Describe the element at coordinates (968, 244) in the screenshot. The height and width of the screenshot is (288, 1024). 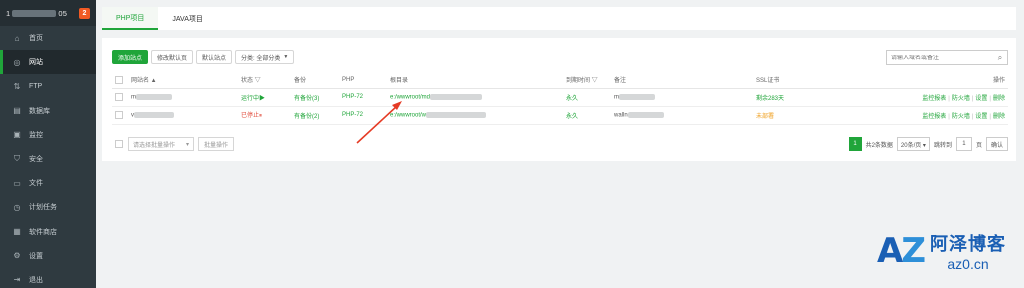
I see `watermark-name: 阿泽博客` at that location.